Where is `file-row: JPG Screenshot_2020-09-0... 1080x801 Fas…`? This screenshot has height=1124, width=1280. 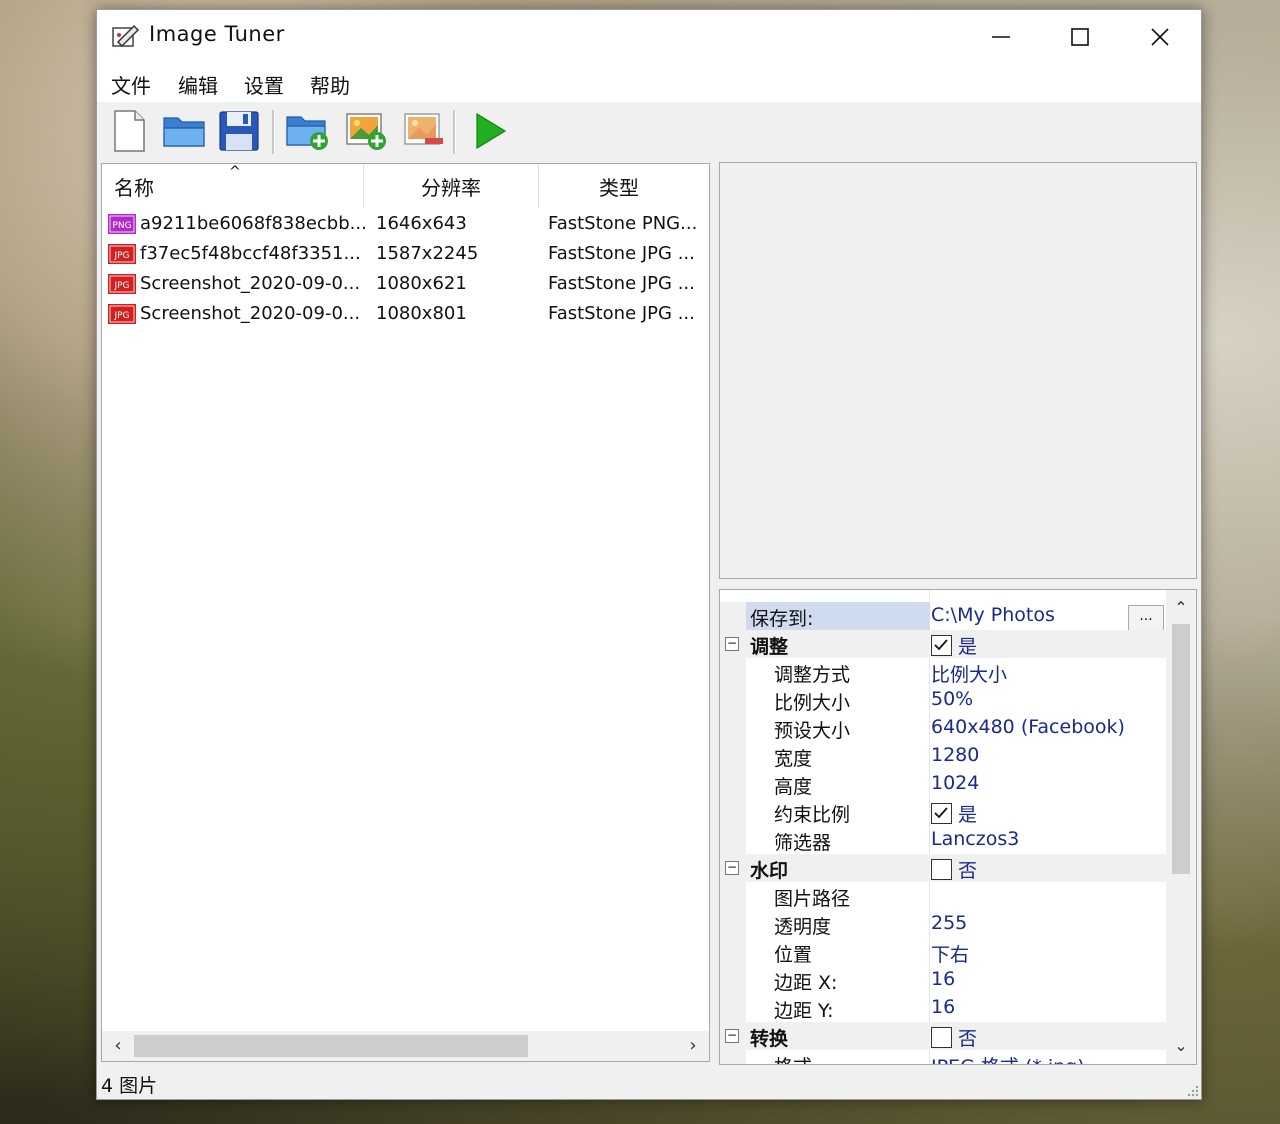
file-row: JPG Screenshot_2020-09-0... 1080x801 Fas… is located at coordinates (405, 314).